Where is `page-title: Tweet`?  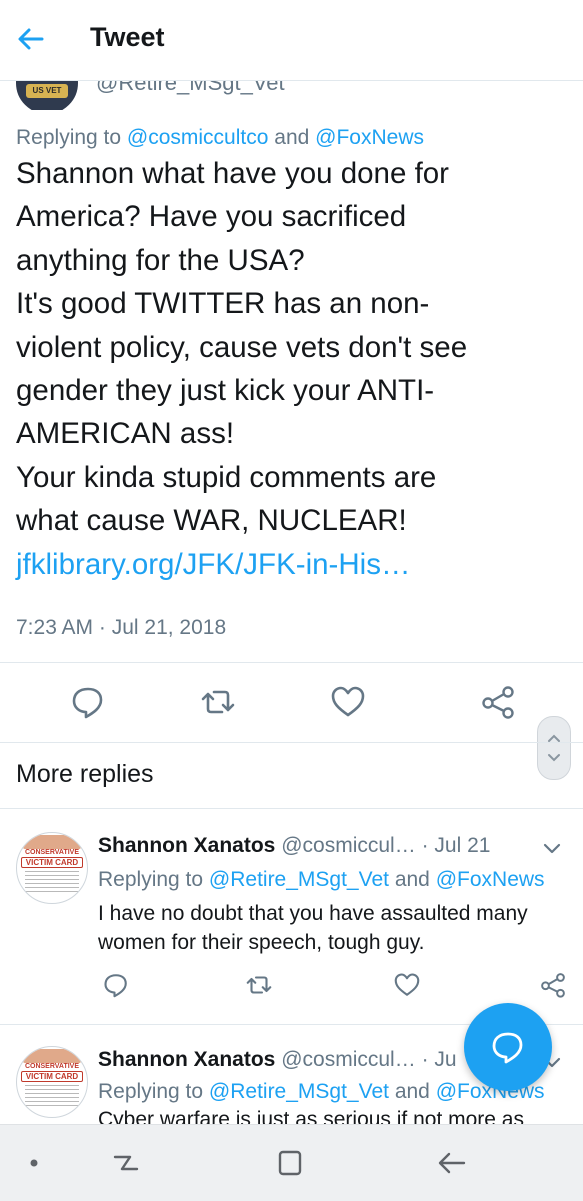
page-title: Tweet is located at coordinates (127, 37).